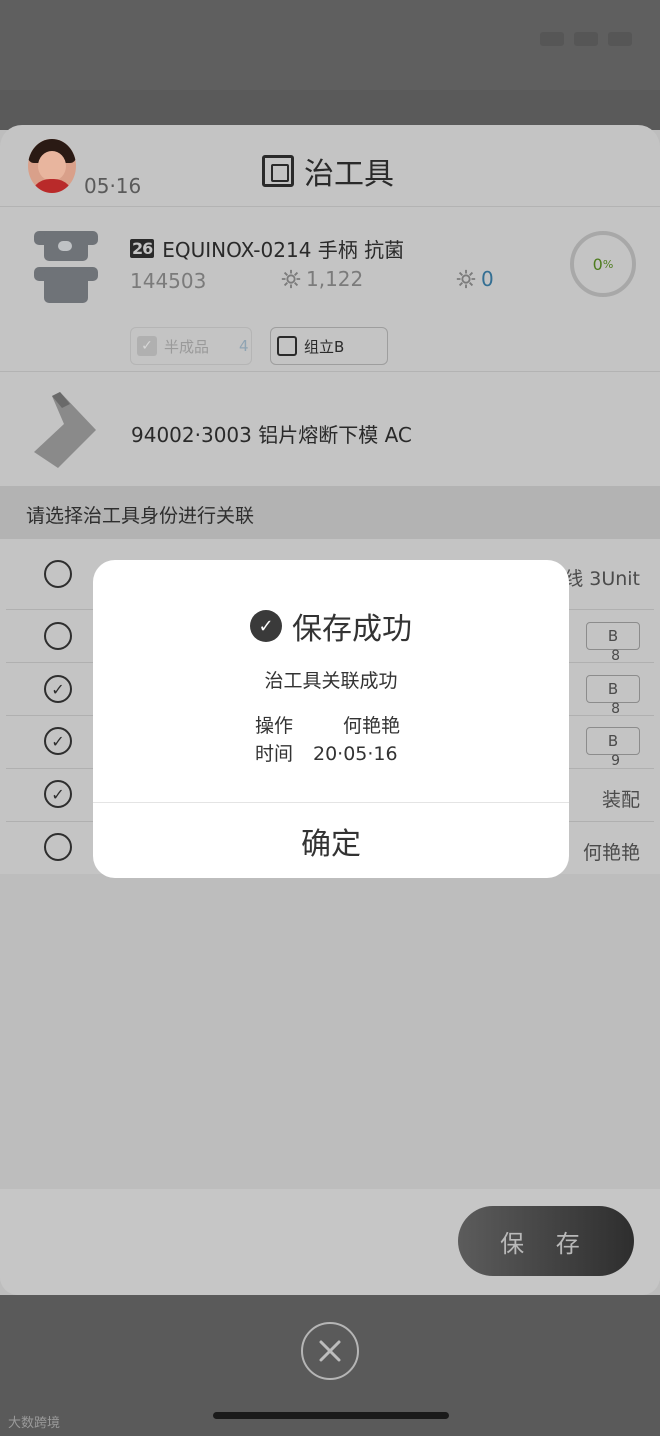 The width and height of the screenshot is (660, 1436). I want to click on dialog-title-text: 保存成功, so click(352, 629).